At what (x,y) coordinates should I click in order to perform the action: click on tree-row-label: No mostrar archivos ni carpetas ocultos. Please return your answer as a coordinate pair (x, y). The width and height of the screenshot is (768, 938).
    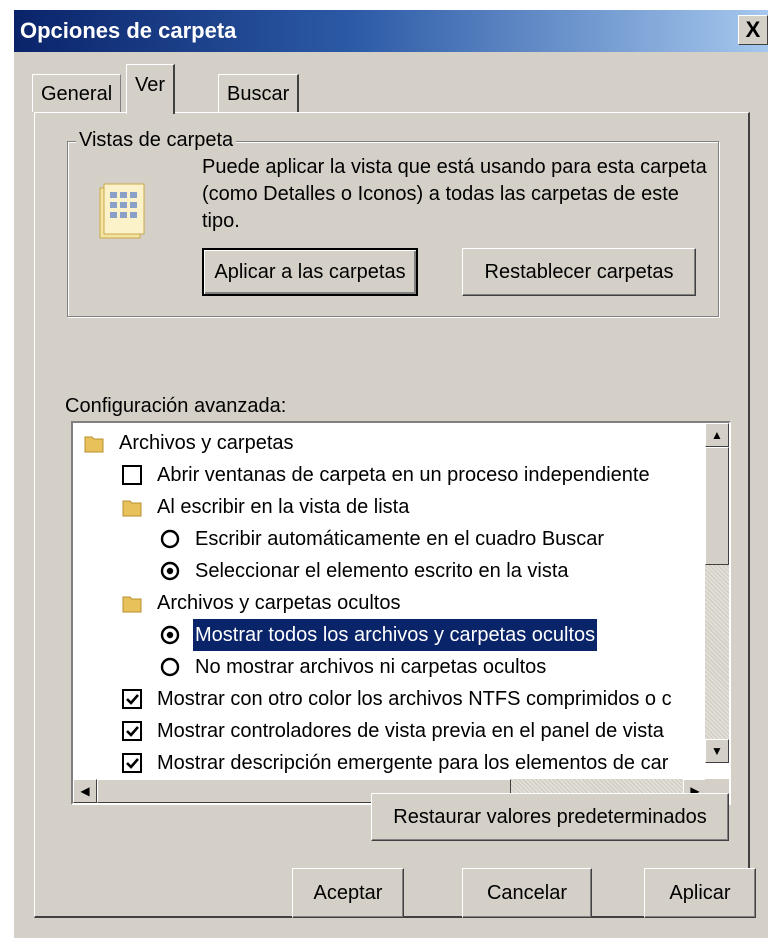
    Looking at the image, I should click on (371, 667).